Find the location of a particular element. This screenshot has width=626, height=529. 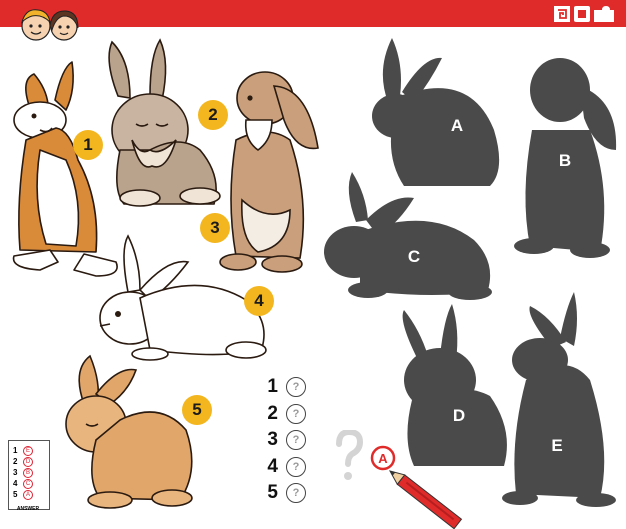

answer-sheet: 1 ? 2 ? 3 ? 4 ? 5 ? is located at coordinates (296, 440).